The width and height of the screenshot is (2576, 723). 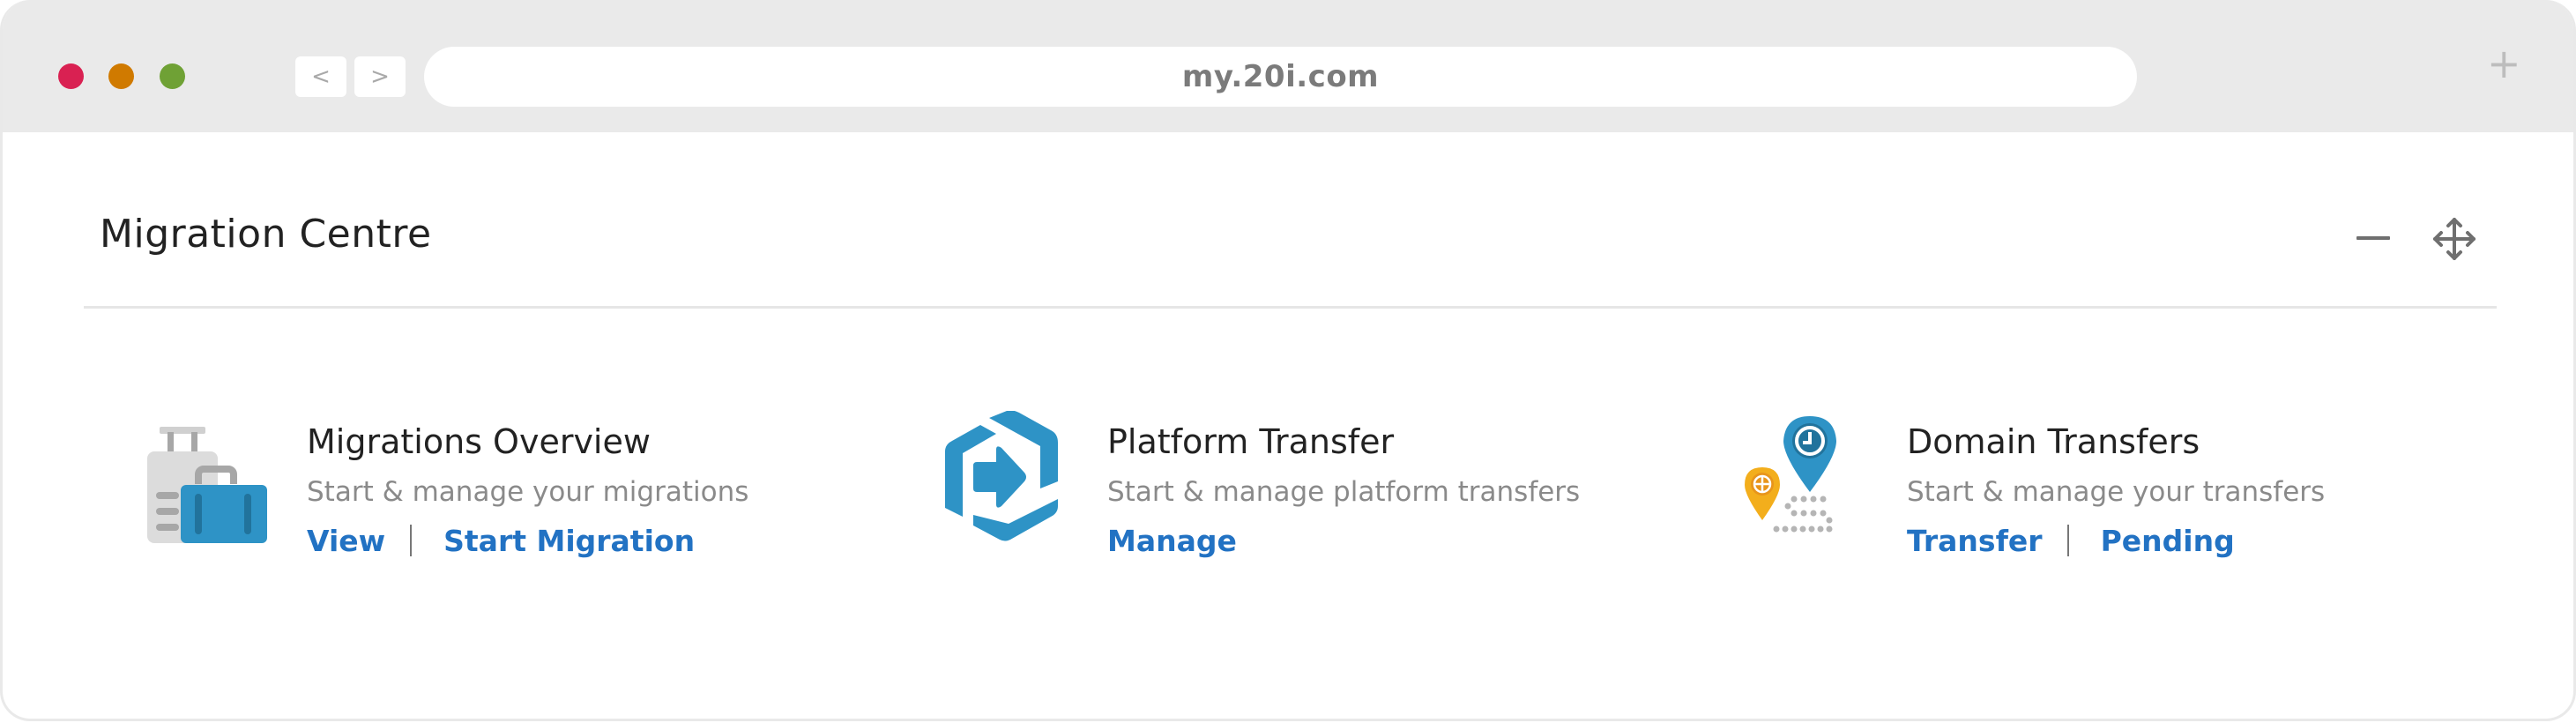 I want to click on start-migration-link: Start Migration, so click(x=569, y=541).